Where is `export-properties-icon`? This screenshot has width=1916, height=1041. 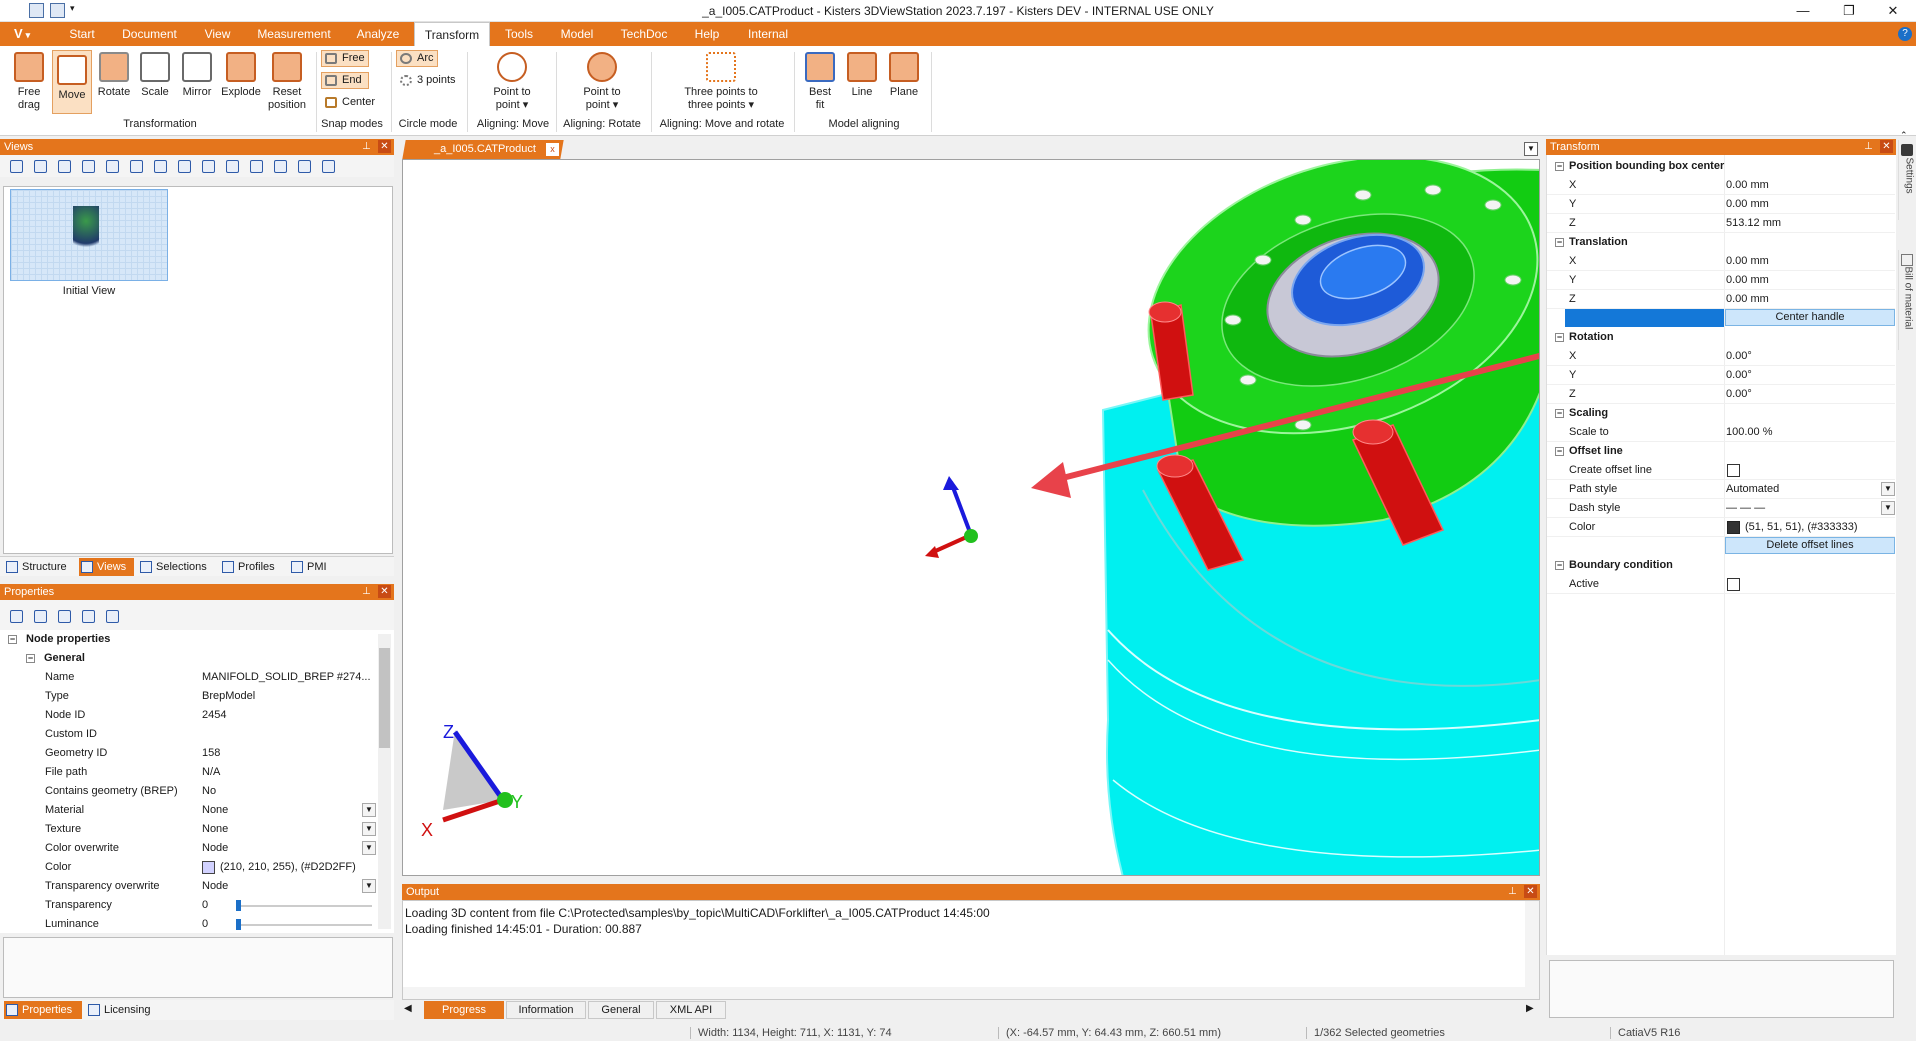 export-properties-icon is located at coordinates (88, 616).